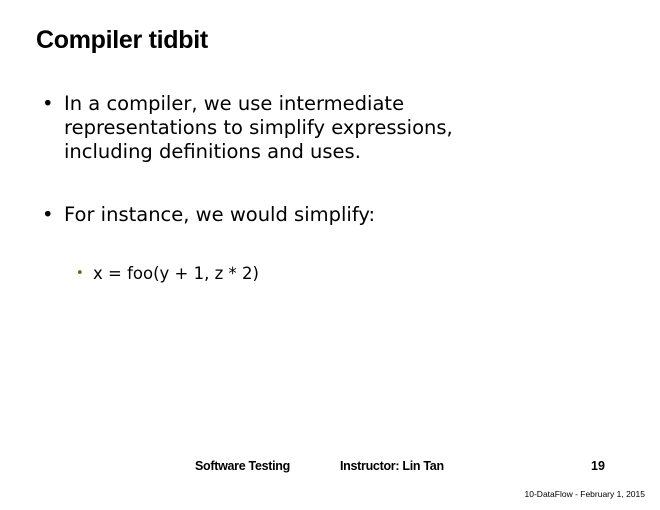  I want to click on footer-course-name: Software Testing, so click(242, 466).